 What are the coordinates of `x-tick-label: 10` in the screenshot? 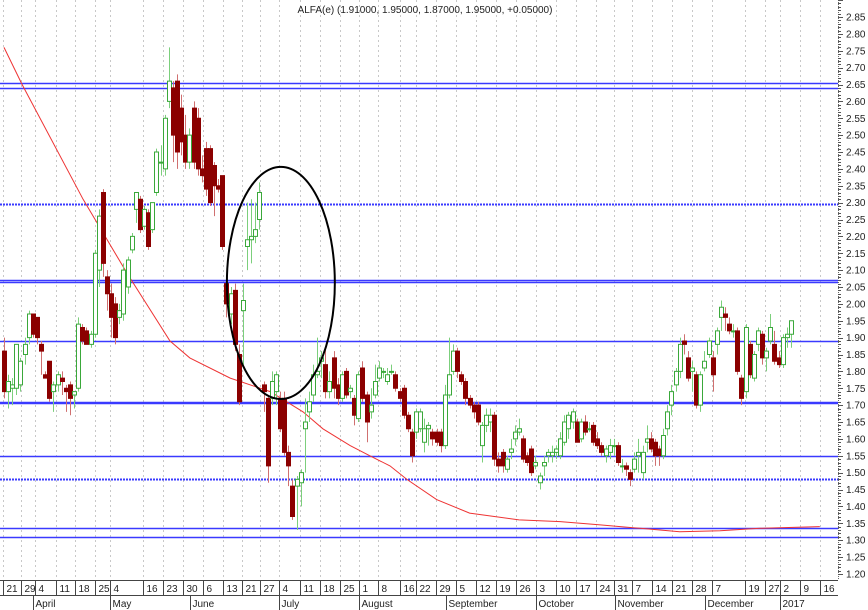 It's located at (566, 589).